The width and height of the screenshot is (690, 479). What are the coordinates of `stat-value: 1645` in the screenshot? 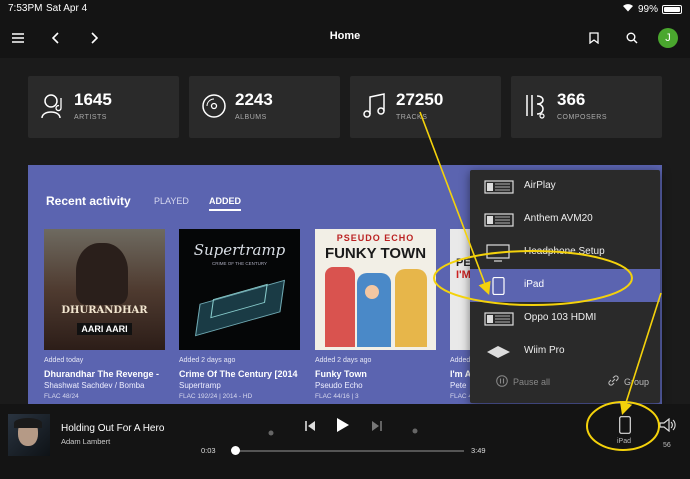 It's located at (93, 99).